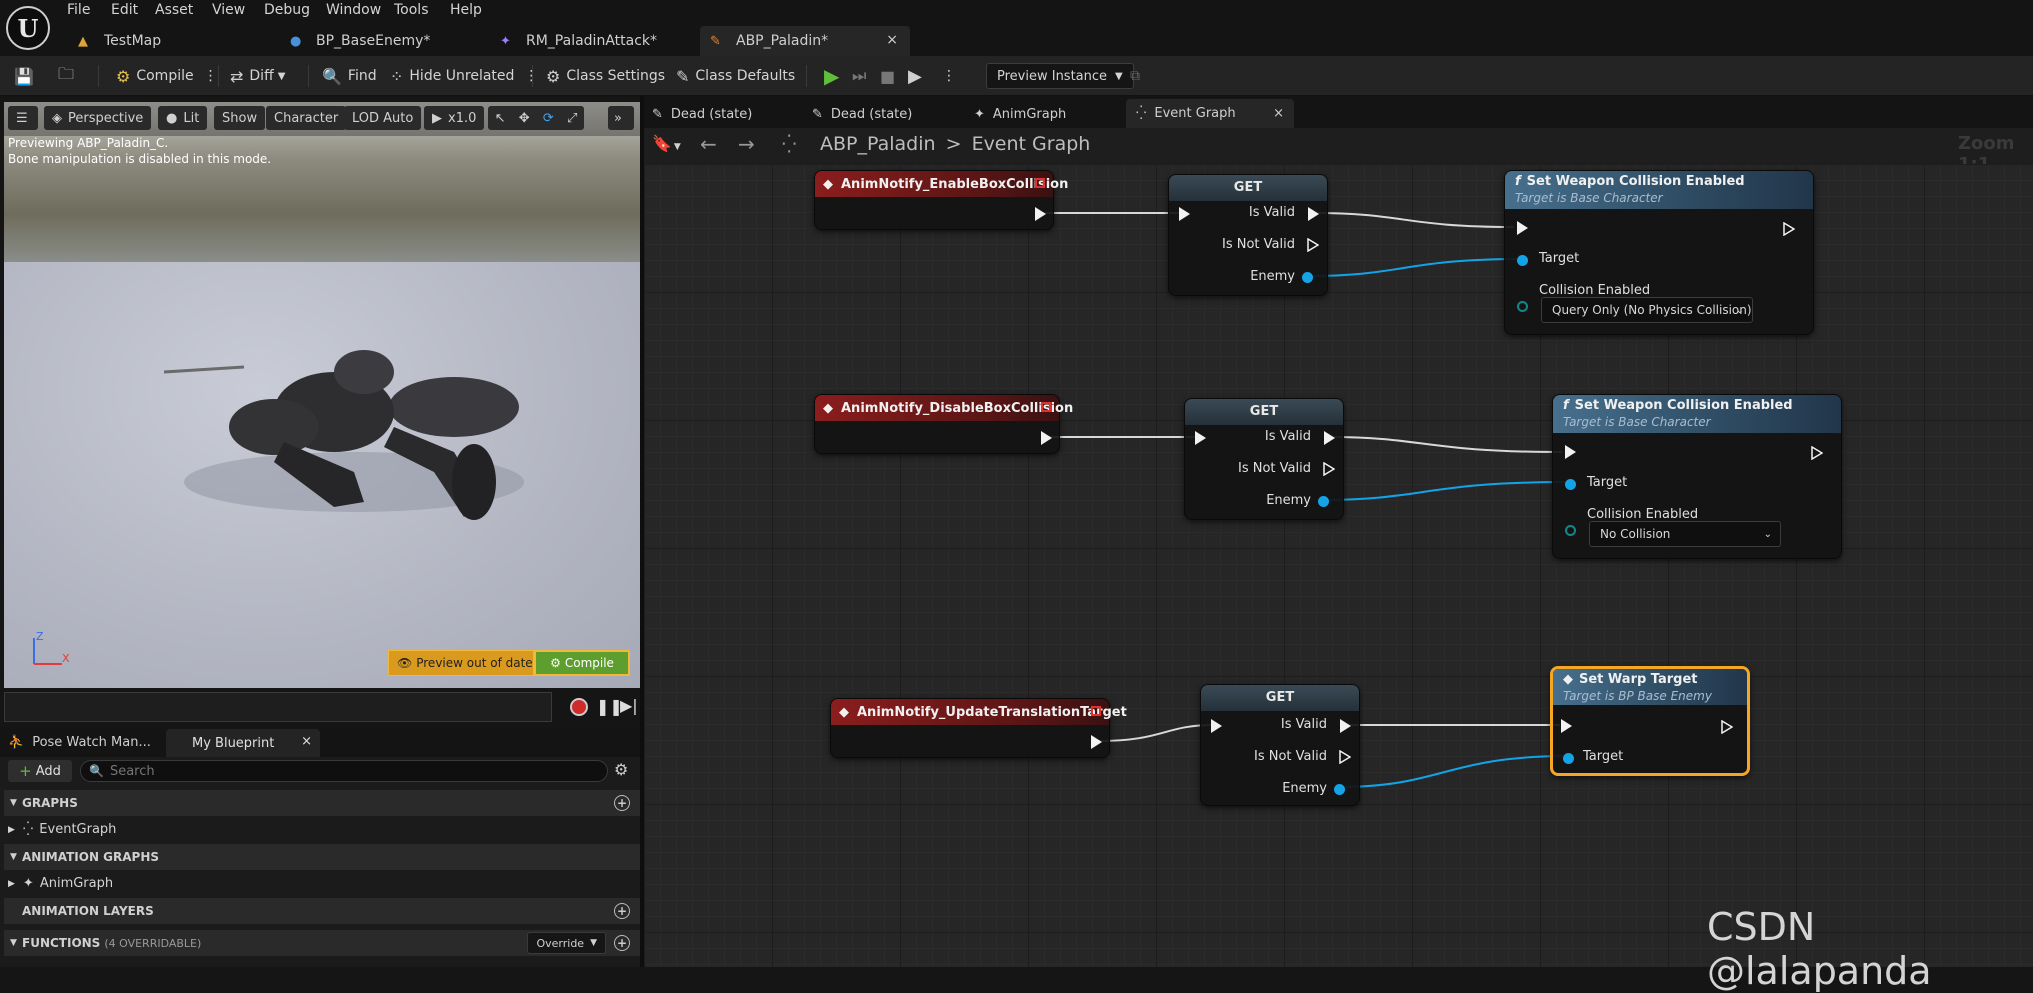 The width and height of the screenshot is (2033, 993). Describe the element at coordinates (949, 76) in the screenshot. I see `play-options-button: ⋮` at that location.